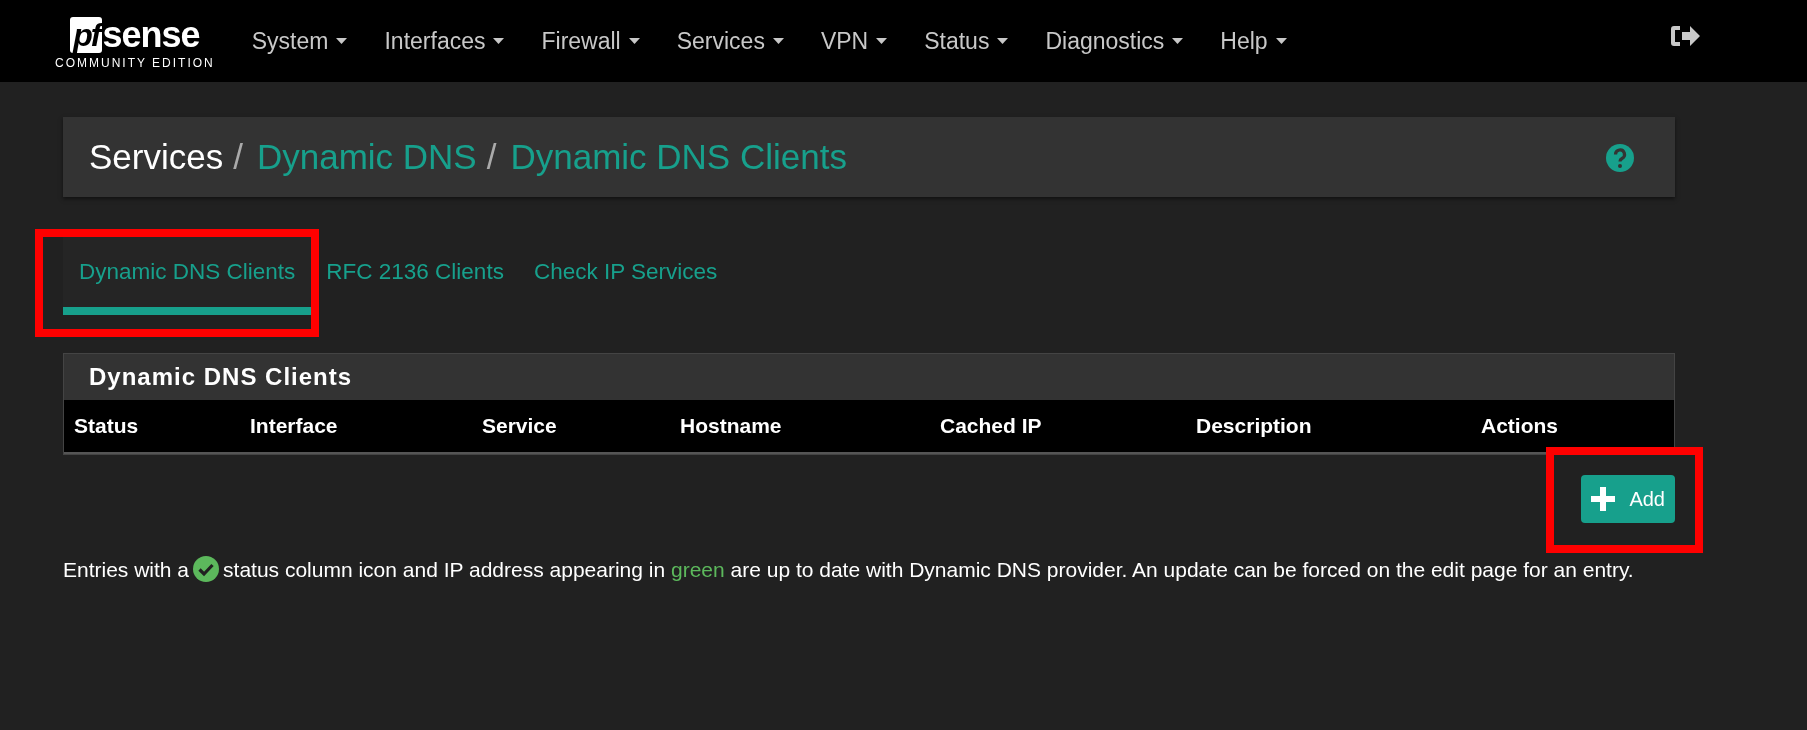  I want to click on help-icon, so click(1620, 158).